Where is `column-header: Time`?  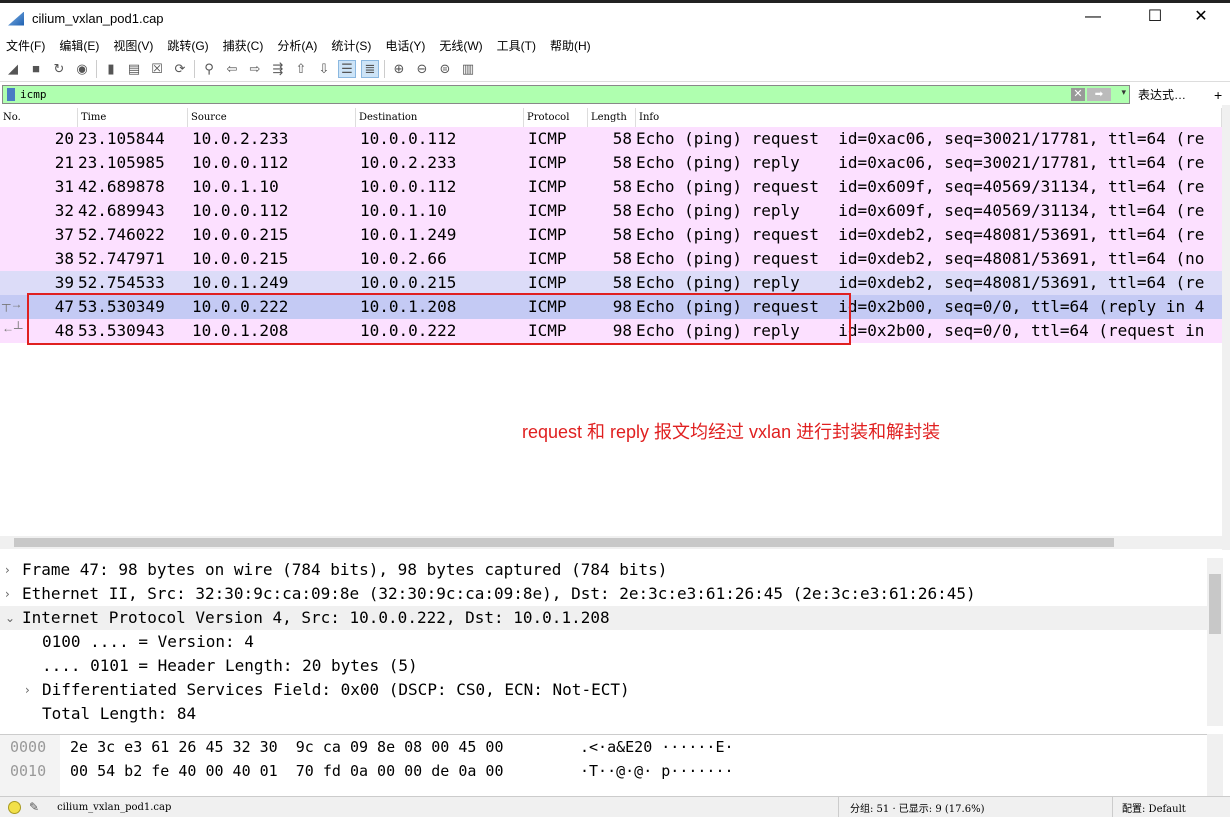
column-header: Time is located at coordinates (133, 117).